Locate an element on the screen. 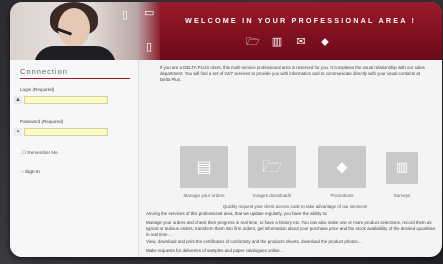  lock-icon: ▪ is located at coordinates (18, 132).